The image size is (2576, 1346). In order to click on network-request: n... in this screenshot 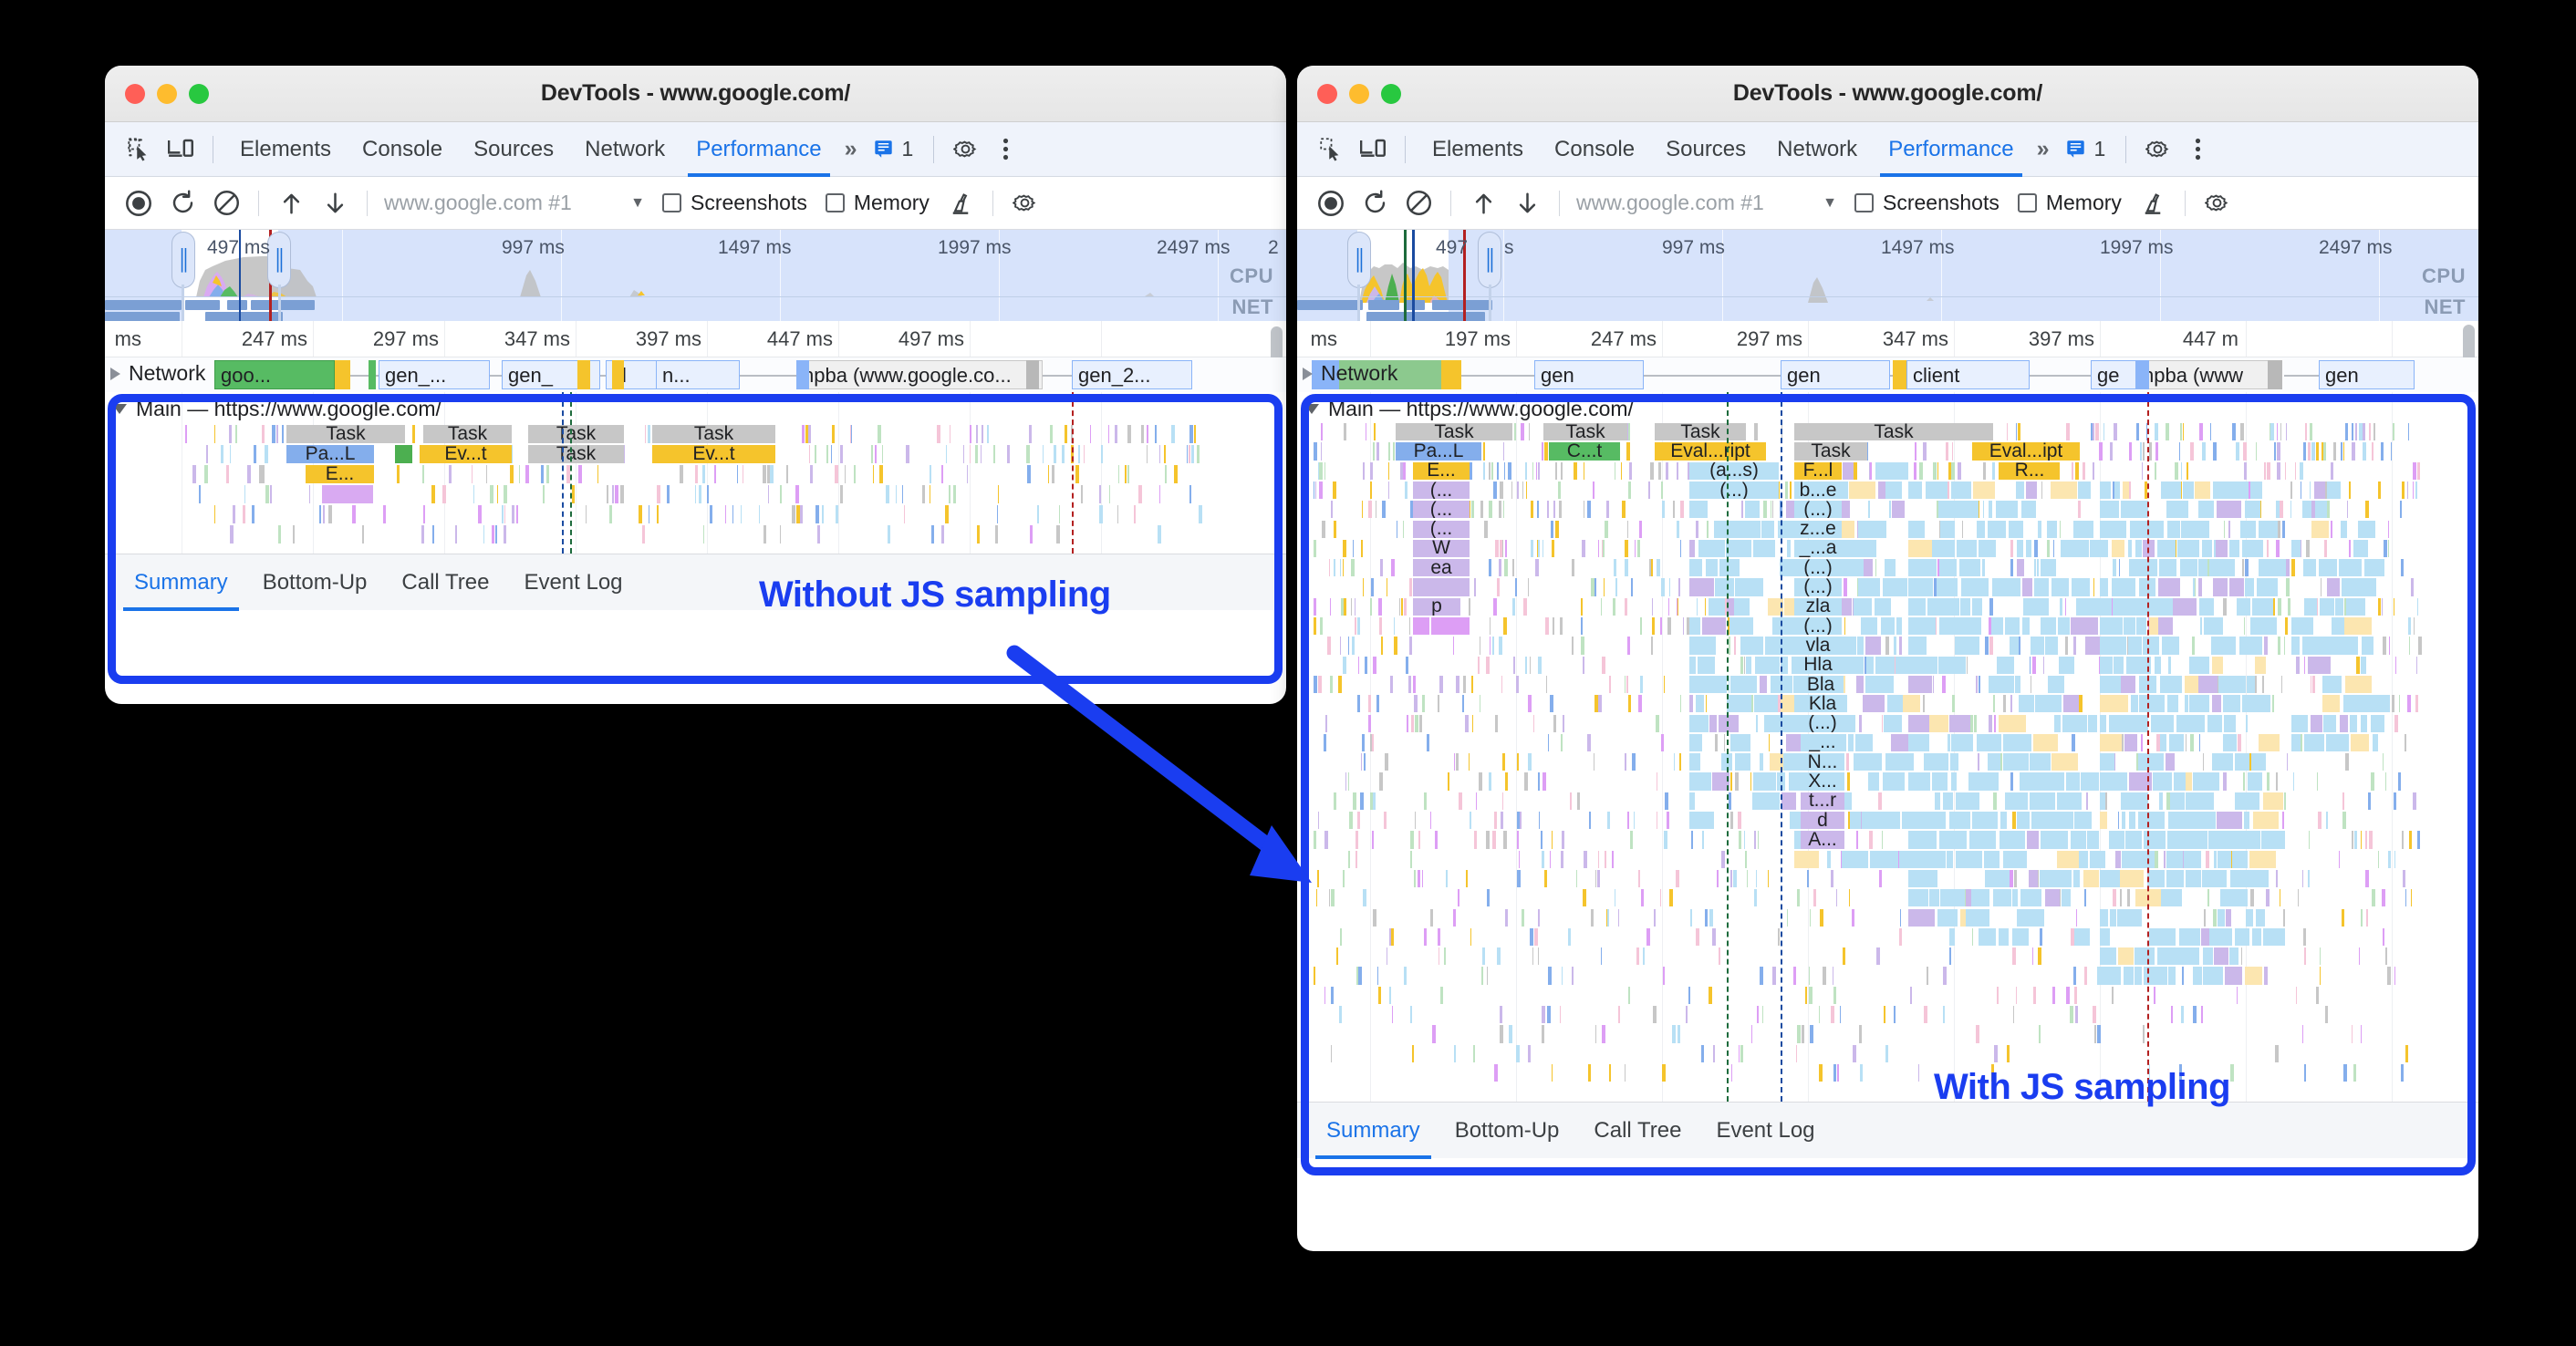, I will do `click(698, 375)`.